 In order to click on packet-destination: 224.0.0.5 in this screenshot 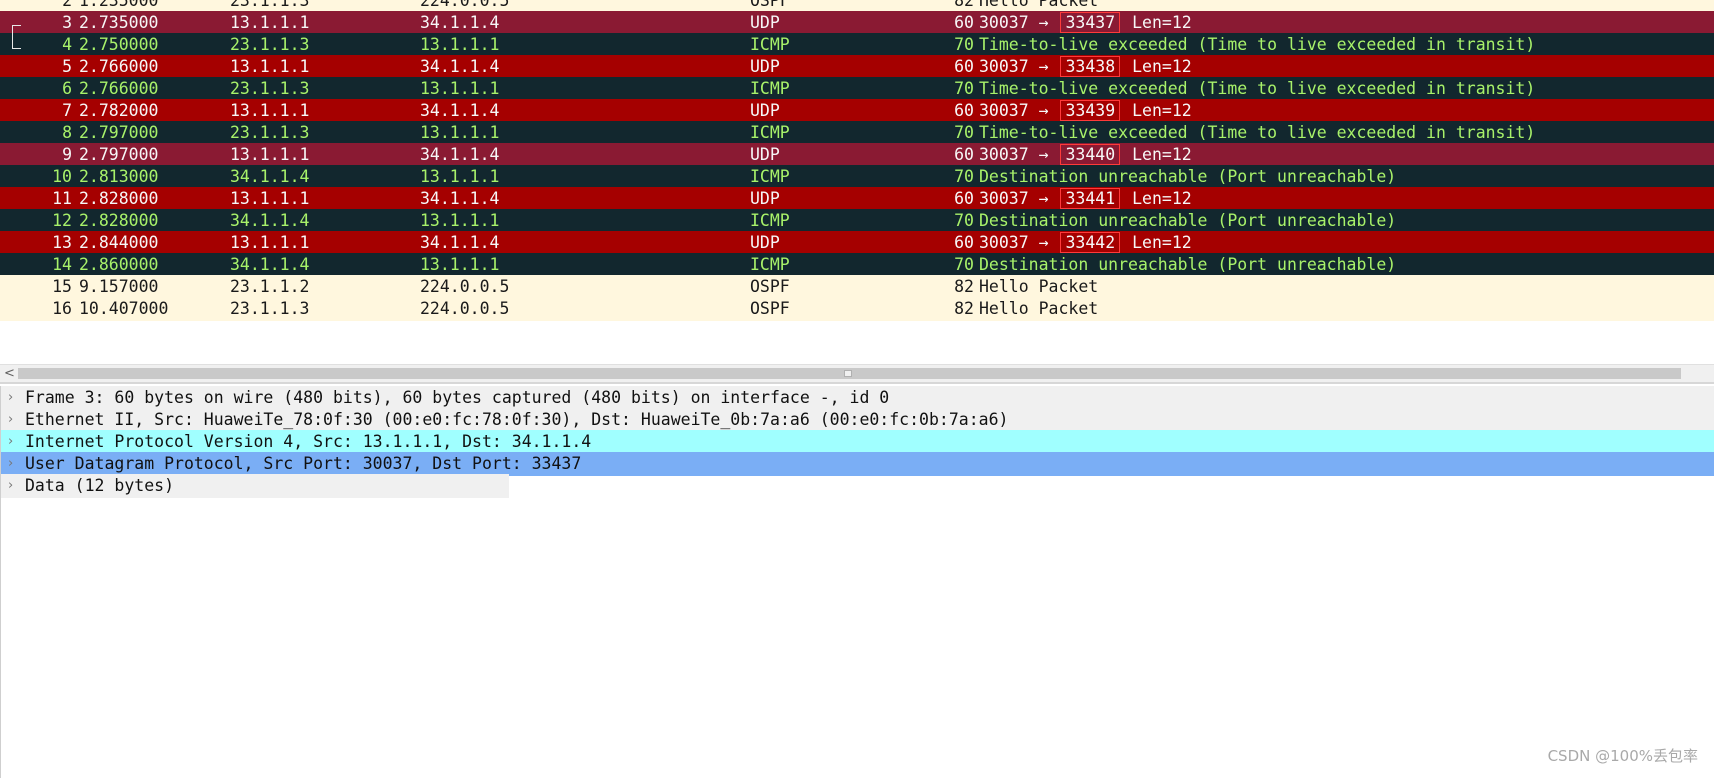, I will do `click(465, 308)`.